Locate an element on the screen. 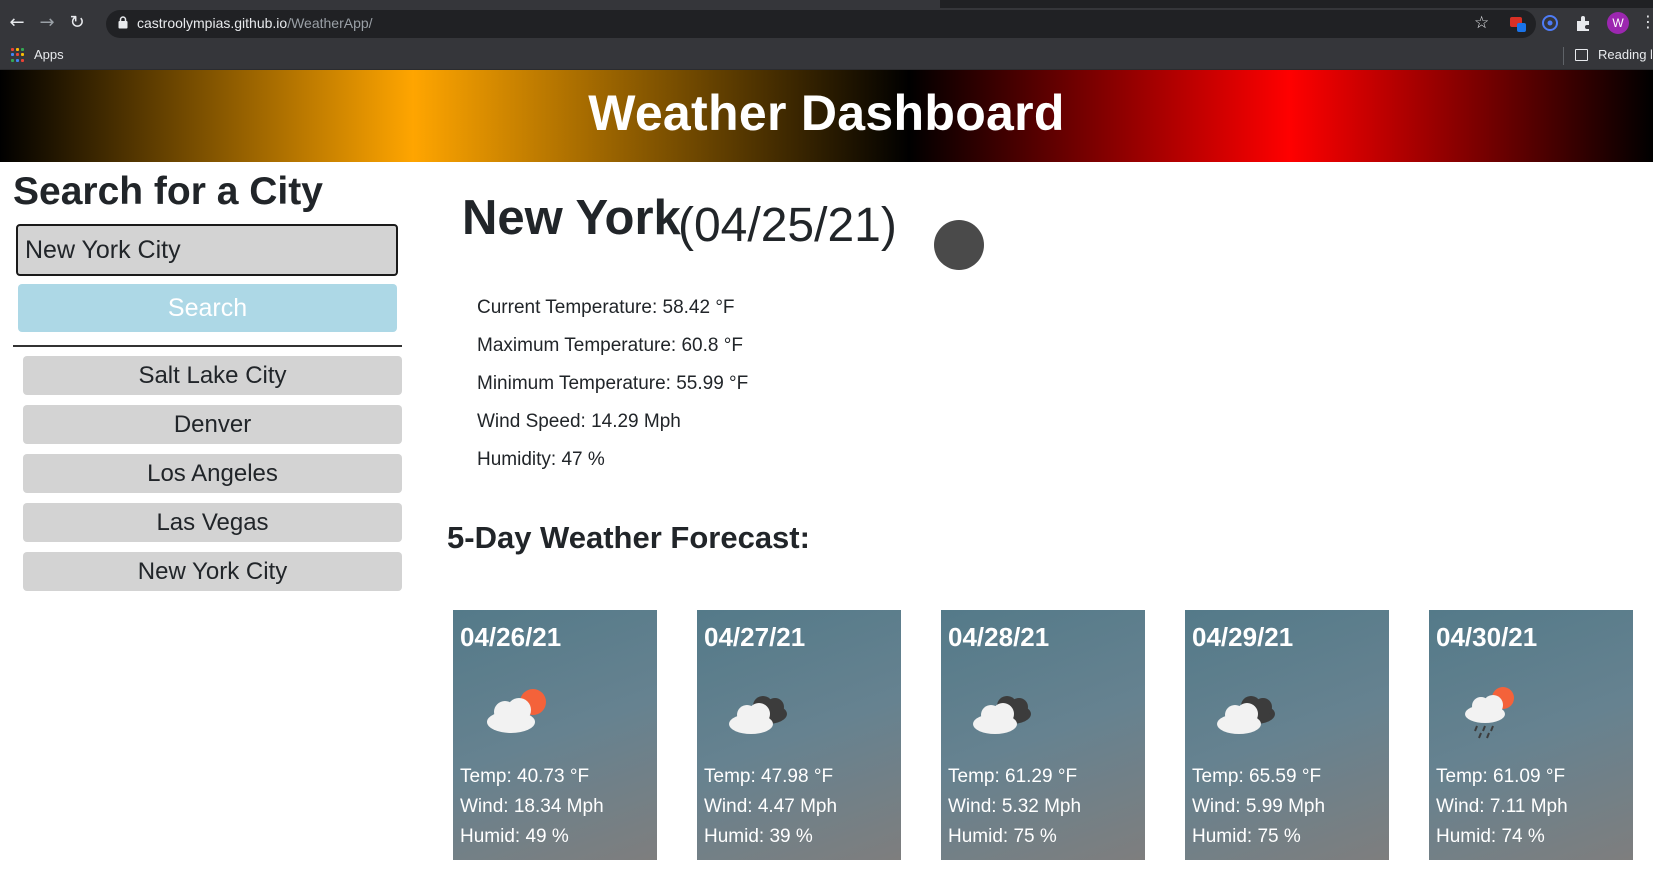 The width and height of the screenshot is (1653, 884). forecast-date: 04/28/21 is located at coordinates (999, 637).